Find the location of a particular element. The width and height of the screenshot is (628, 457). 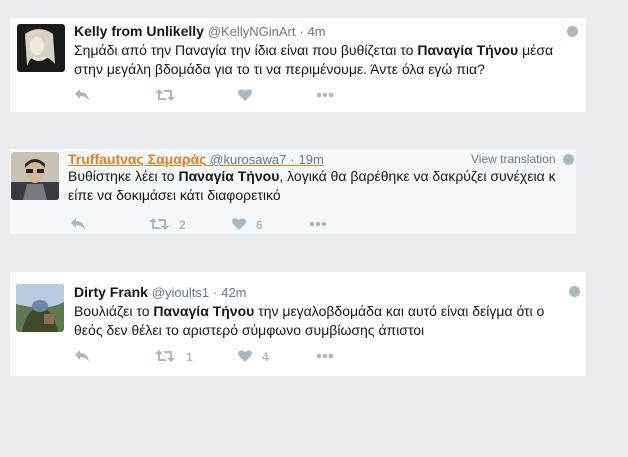

author-name: Dirty Frank is located at coordinates (111, 292).